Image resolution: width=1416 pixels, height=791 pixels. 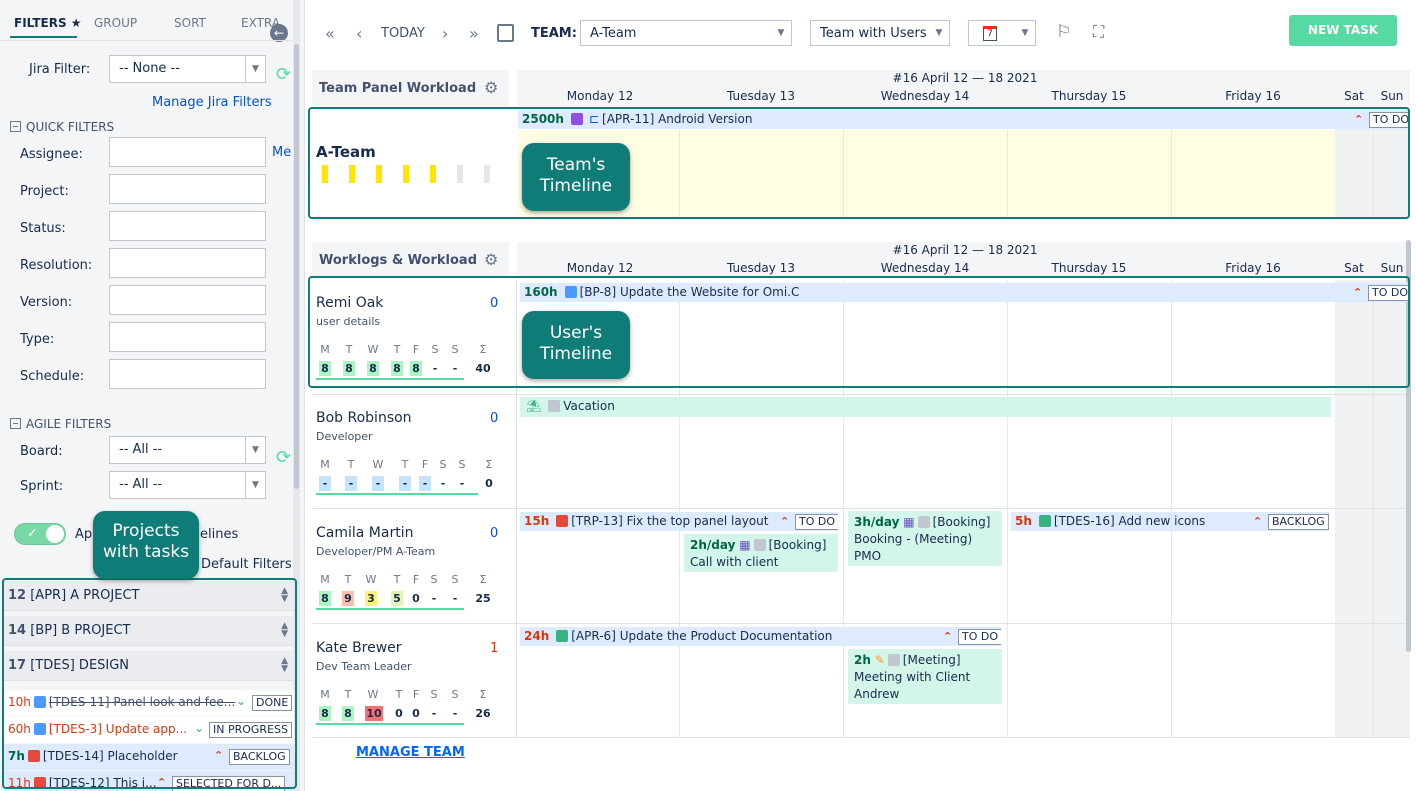 I want to click on board-select: -- All -- ▼, so click(x=187, y=450).